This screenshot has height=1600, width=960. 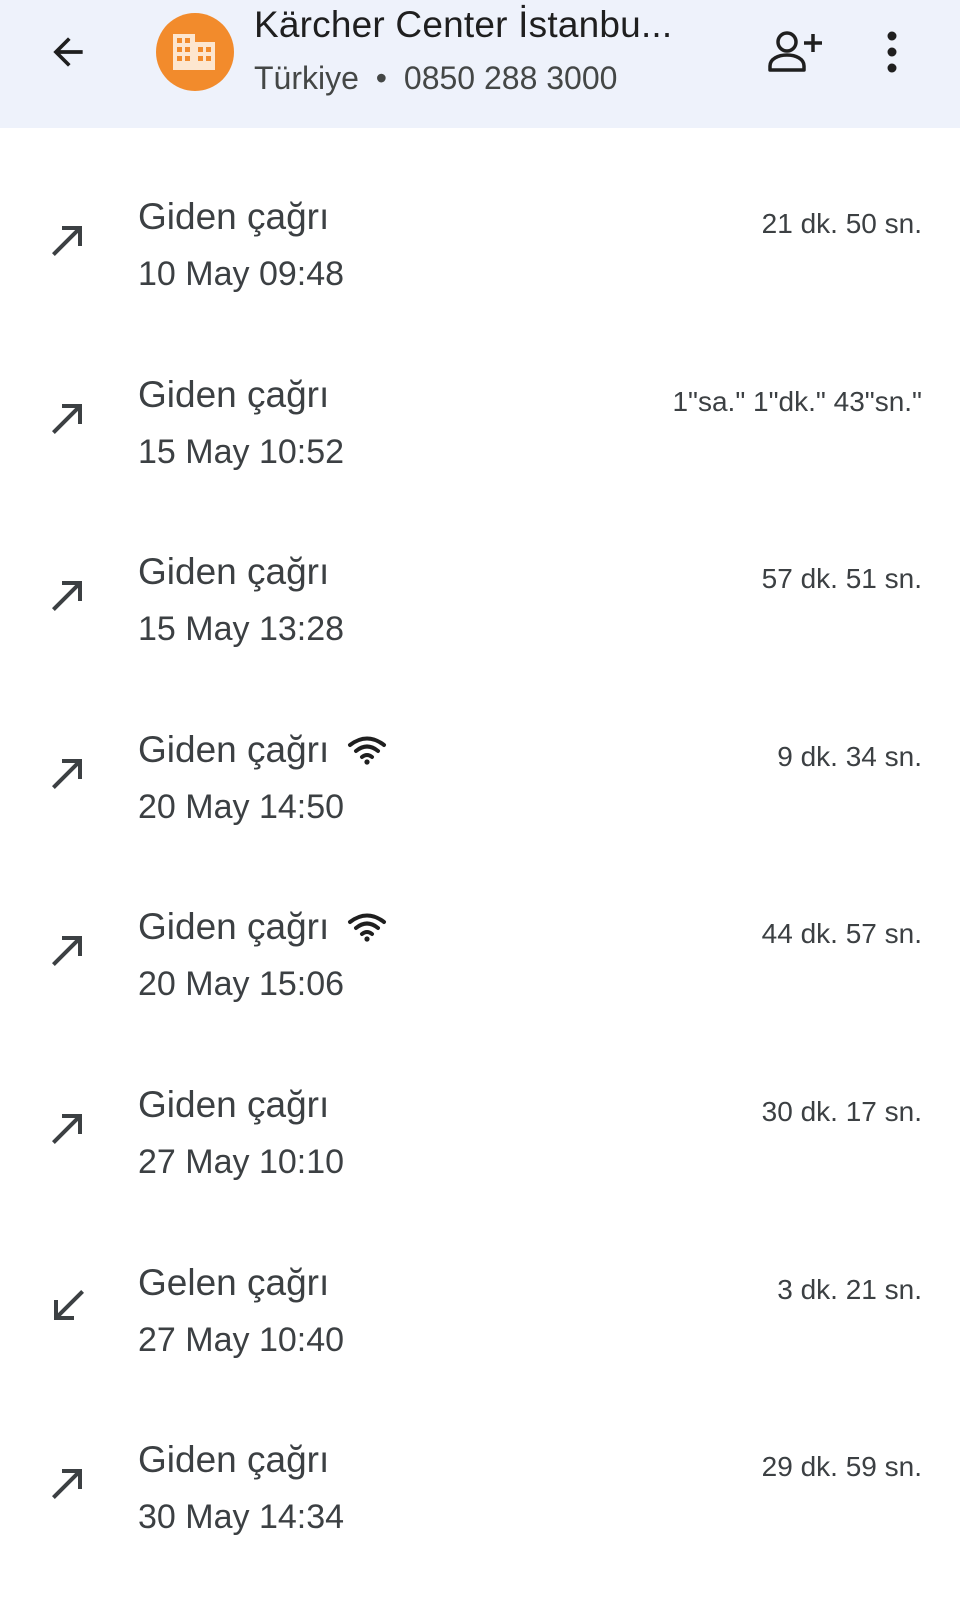 What do you see at coordinates (241, 451) in the screenshot?
I see `call-datetime: 15 May 10:52` at bounding box center [241, 451].